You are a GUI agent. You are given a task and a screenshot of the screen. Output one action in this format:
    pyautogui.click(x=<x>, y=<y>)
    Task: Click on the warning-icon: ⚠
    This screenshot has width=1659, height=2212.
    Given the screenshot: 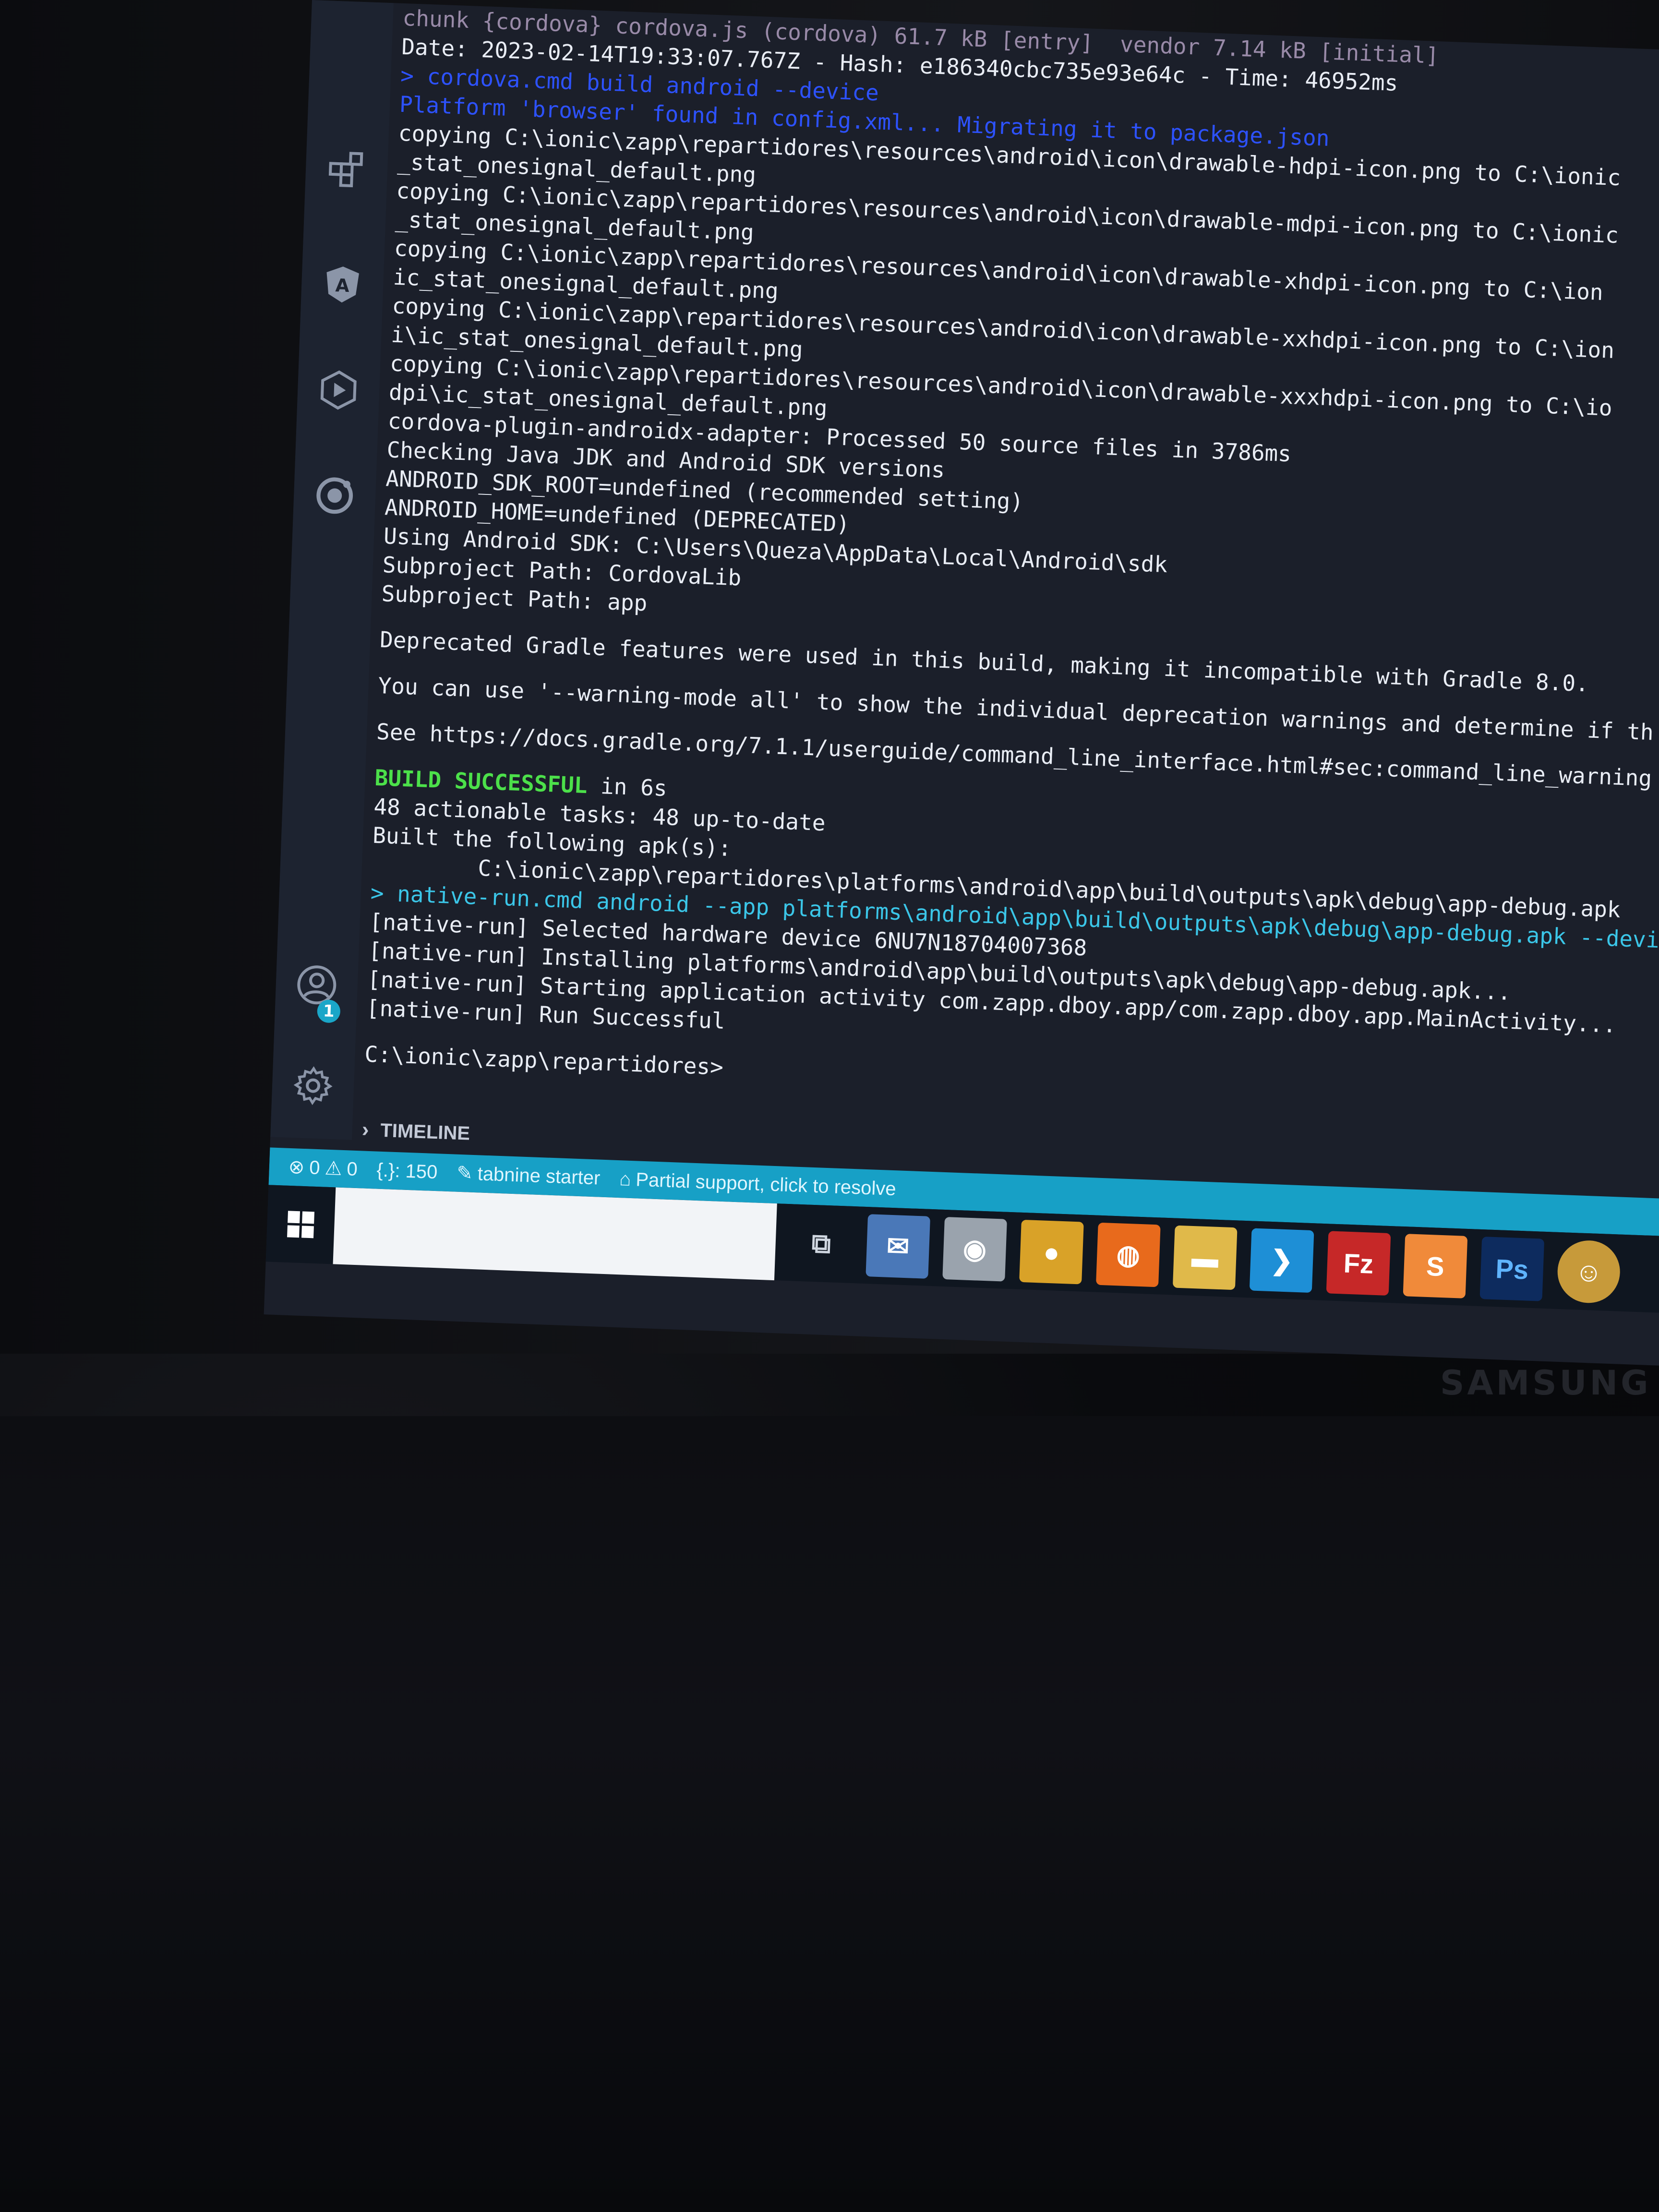 What is the action you would take?
    pyautogui.click(x=333, y=1168)
    